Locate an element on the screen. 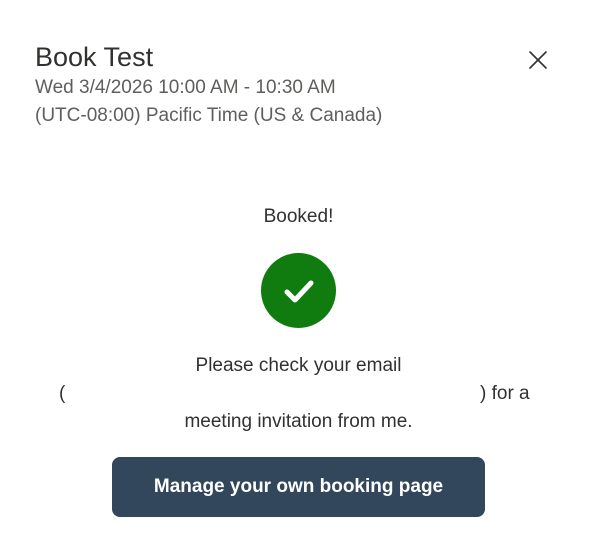 The width and height of the screenshot is (597, 552). close-button is located at coordinates (538, 60).